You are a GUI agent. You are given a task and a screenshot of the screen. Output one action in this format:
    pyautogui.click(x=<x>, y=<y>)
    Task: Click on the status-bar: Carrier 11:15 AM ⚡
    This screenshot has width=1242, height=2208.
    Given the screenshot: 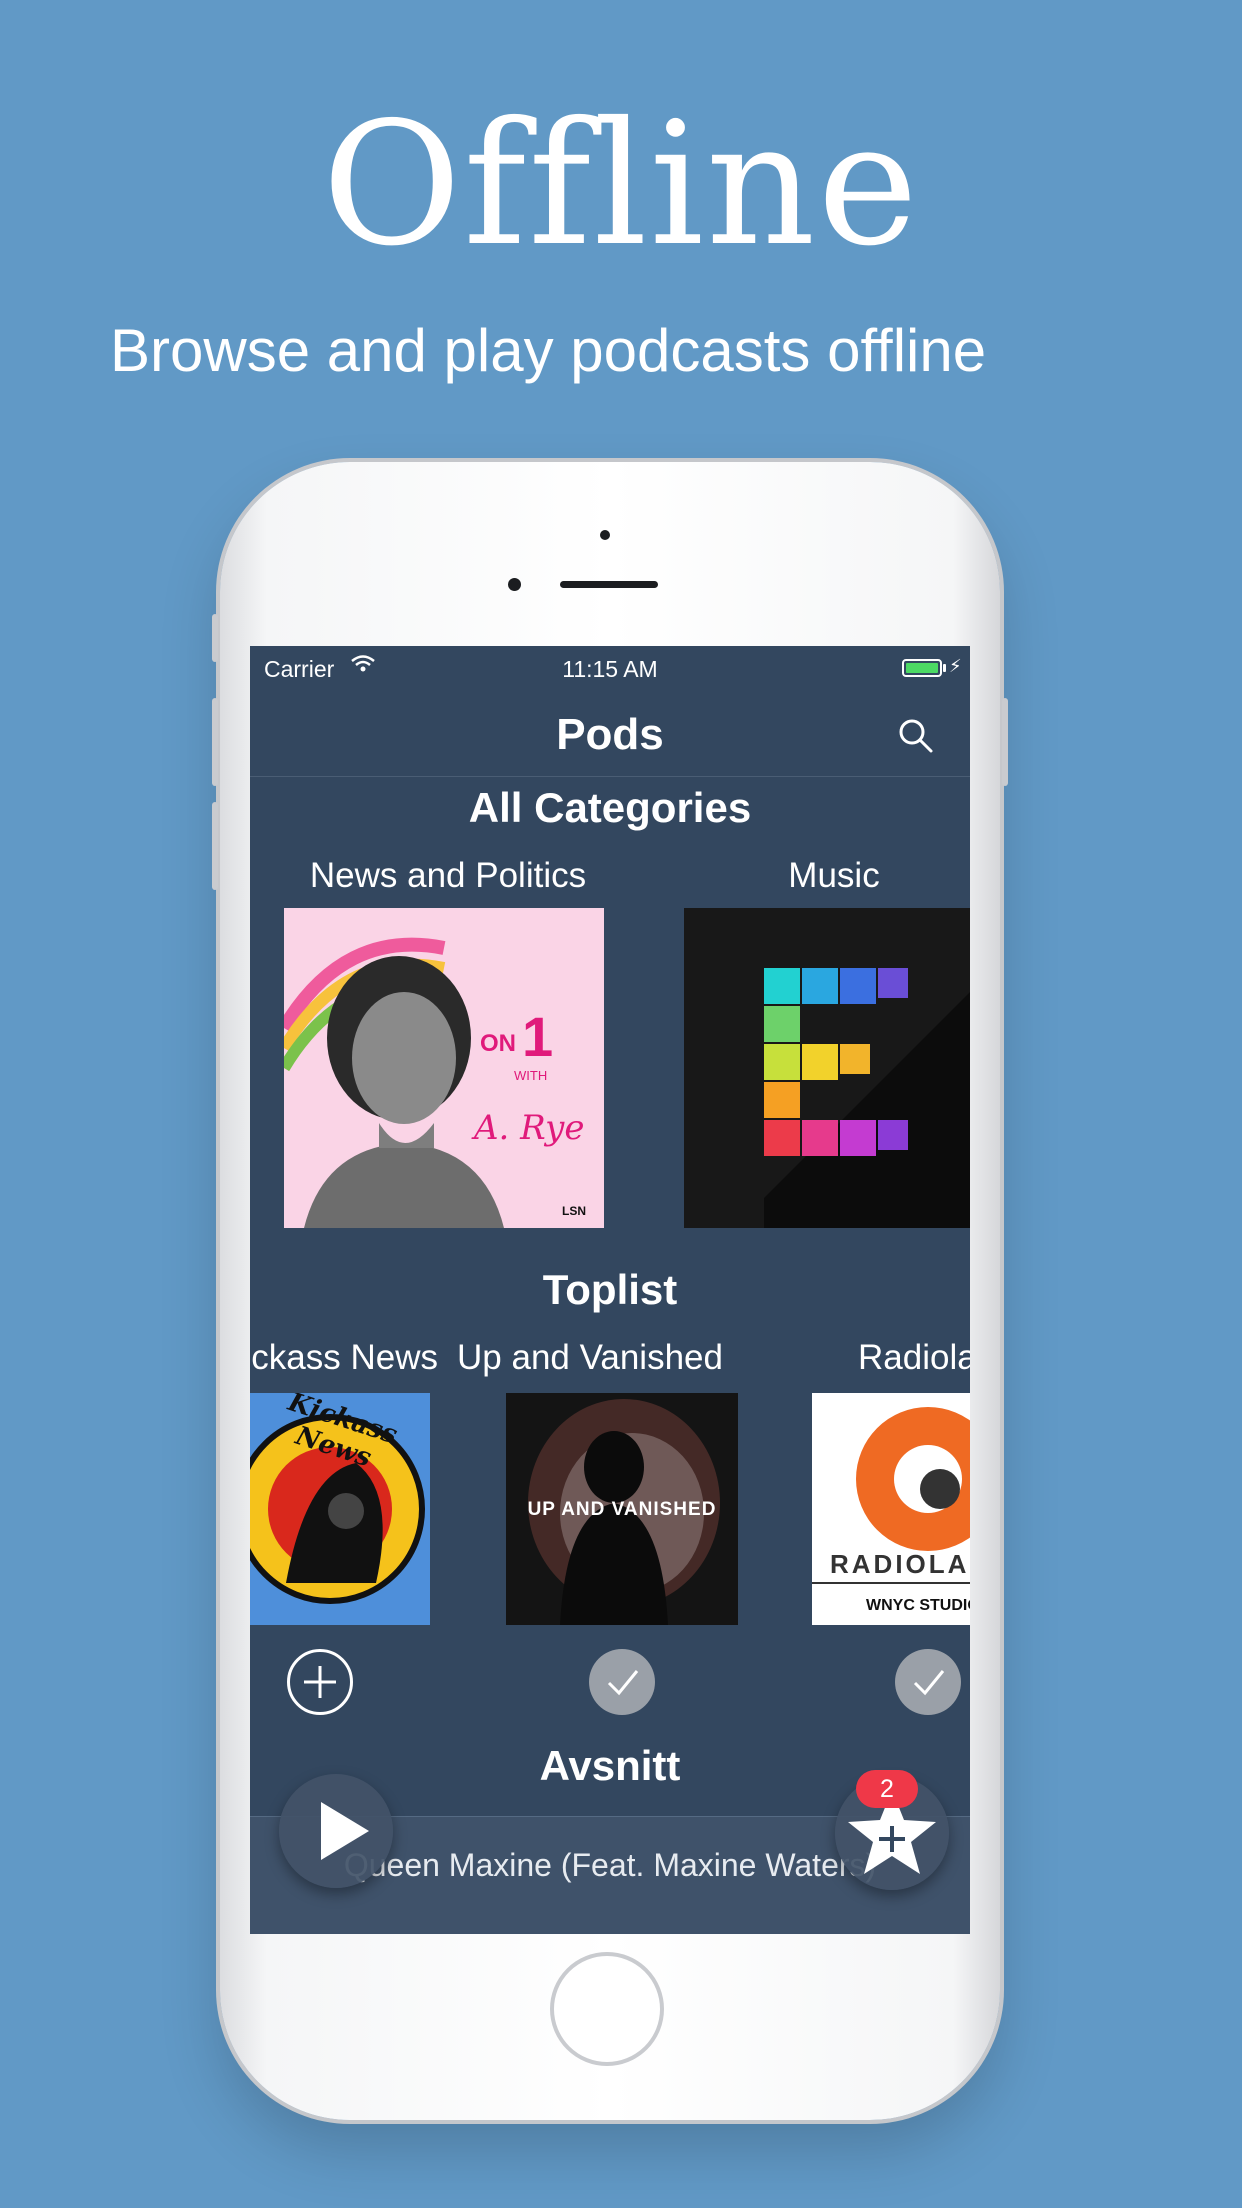 What is the action you would take?
    pyautogui.click(x=610, y=668)
    